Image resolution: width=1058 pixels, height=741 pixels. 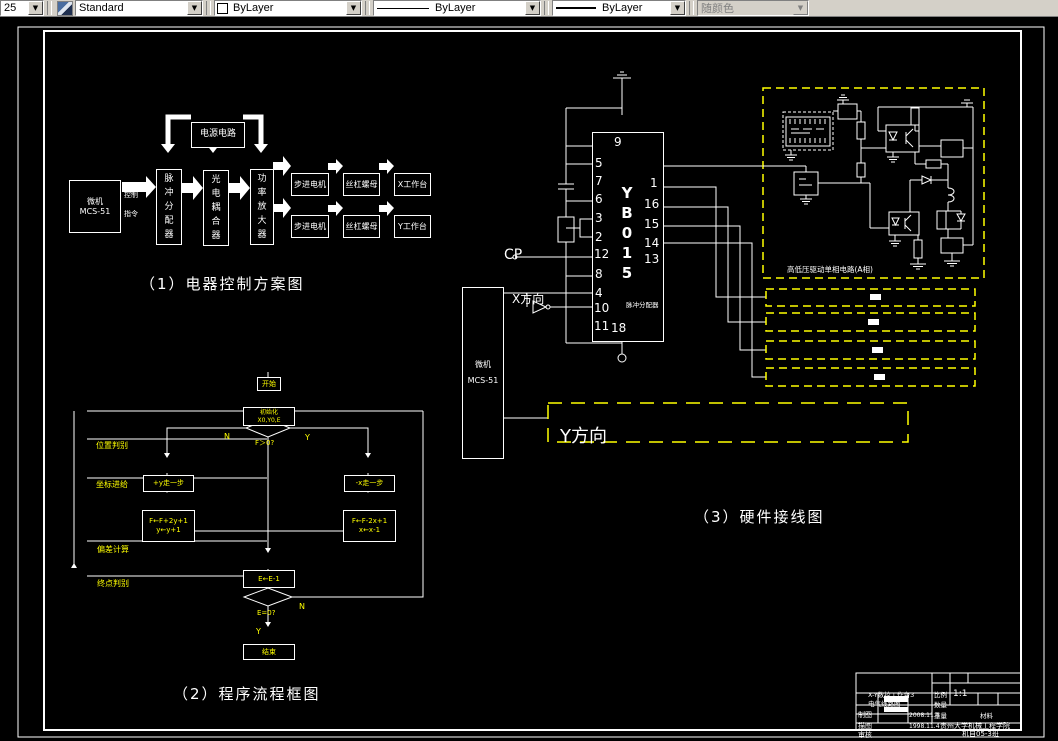 I want to click on power-amp-box: 功率放大器, so click(x=262, y=207).